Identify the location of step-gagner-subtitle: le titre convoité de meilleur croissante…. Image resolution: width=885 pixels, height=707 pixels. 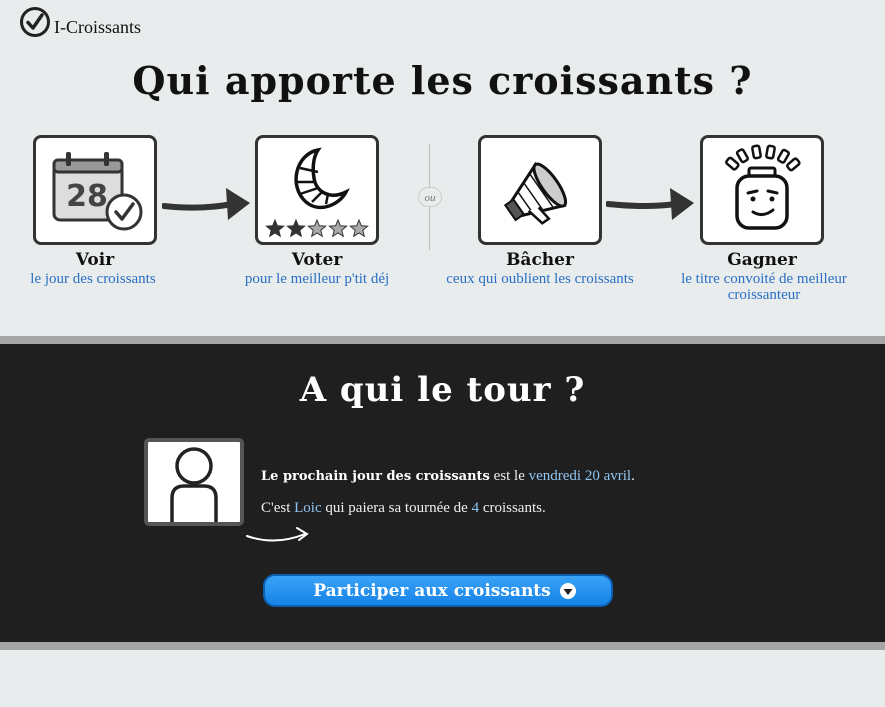
(764, 287).